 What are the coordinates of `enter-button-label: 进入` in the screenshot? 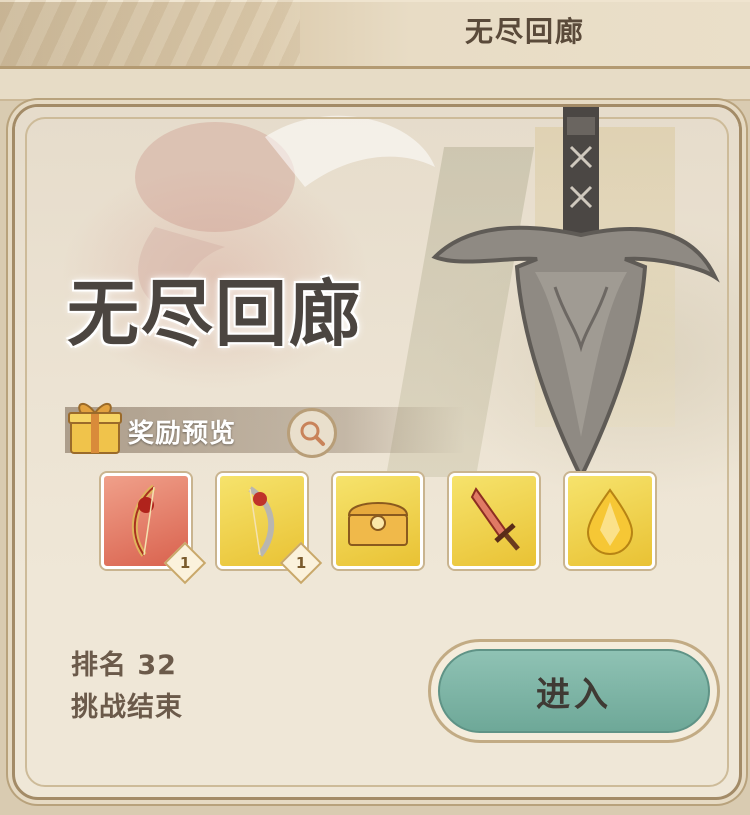 It's located at (574, 691).